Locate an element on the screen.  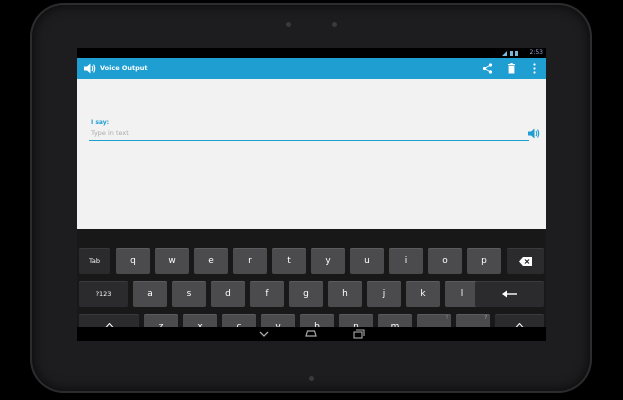
key-s: s is located at coordinates (189, 294).